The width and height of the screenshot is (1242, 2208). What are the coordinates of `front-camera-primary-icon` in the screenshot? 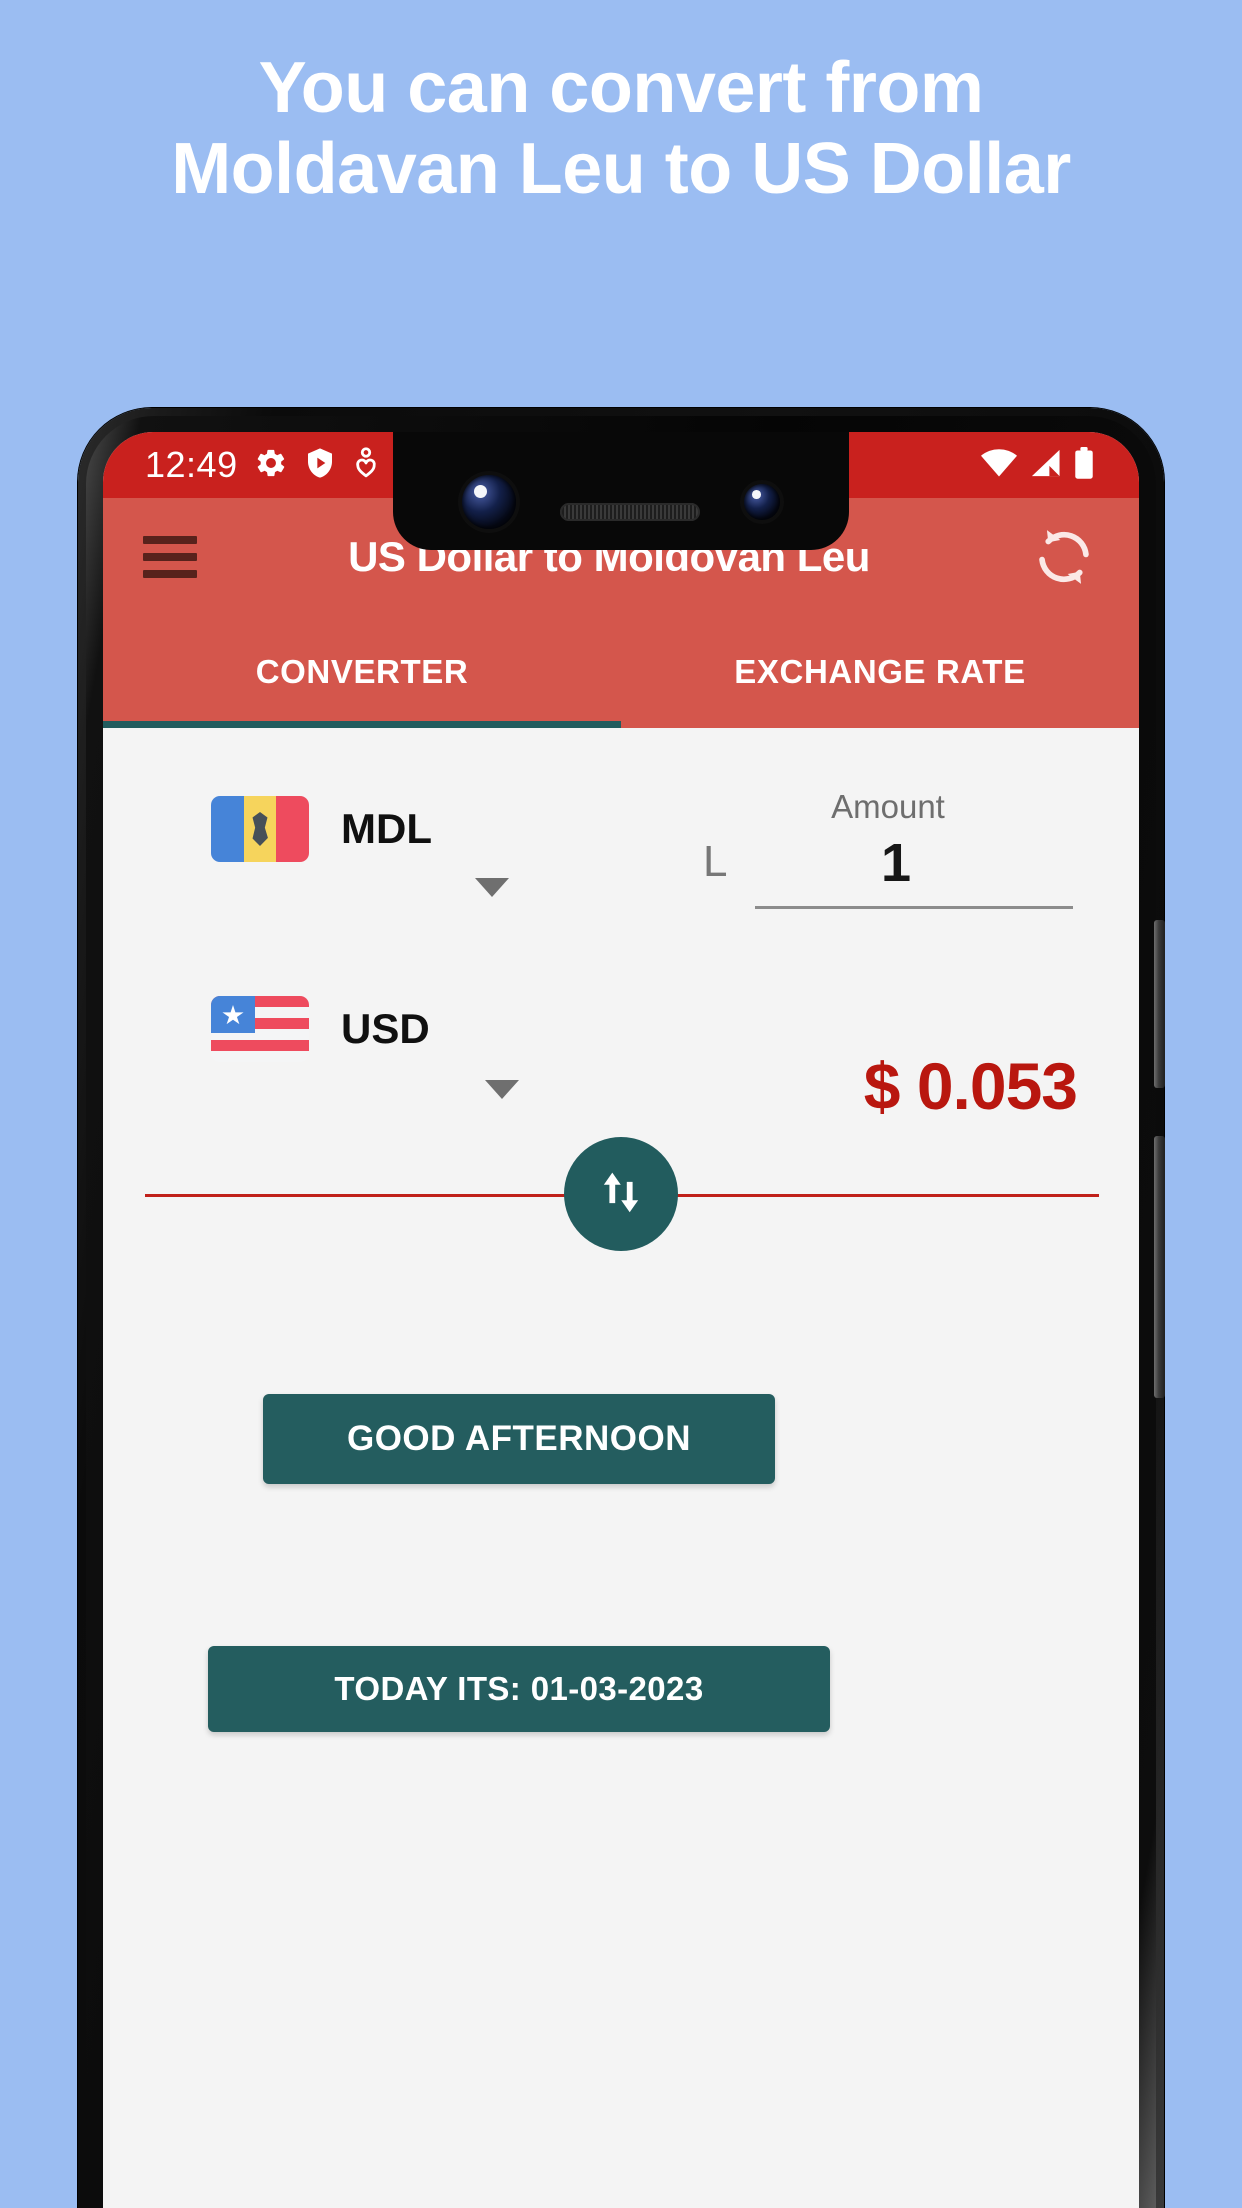 It's located at (489, 502).